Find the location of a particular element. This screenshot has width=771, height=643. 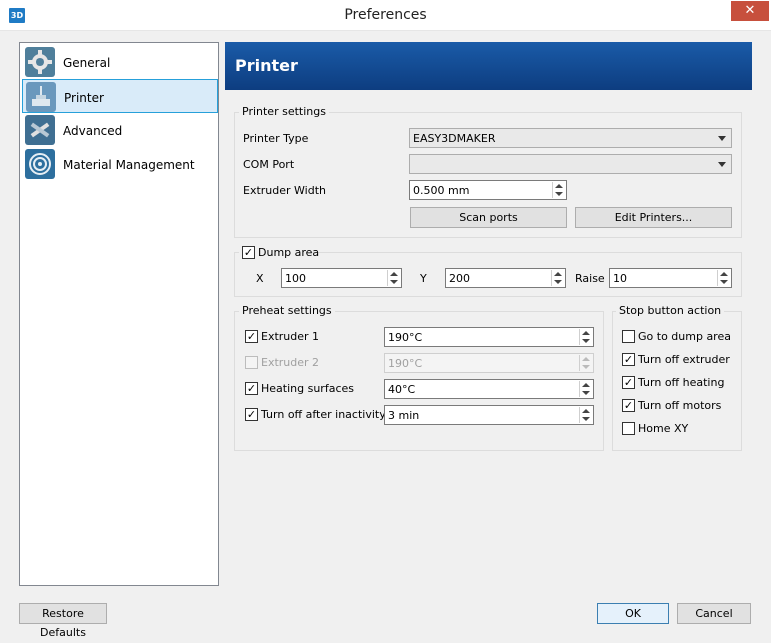

dump-area-label: Dump area is located at coordinates (289, 252).